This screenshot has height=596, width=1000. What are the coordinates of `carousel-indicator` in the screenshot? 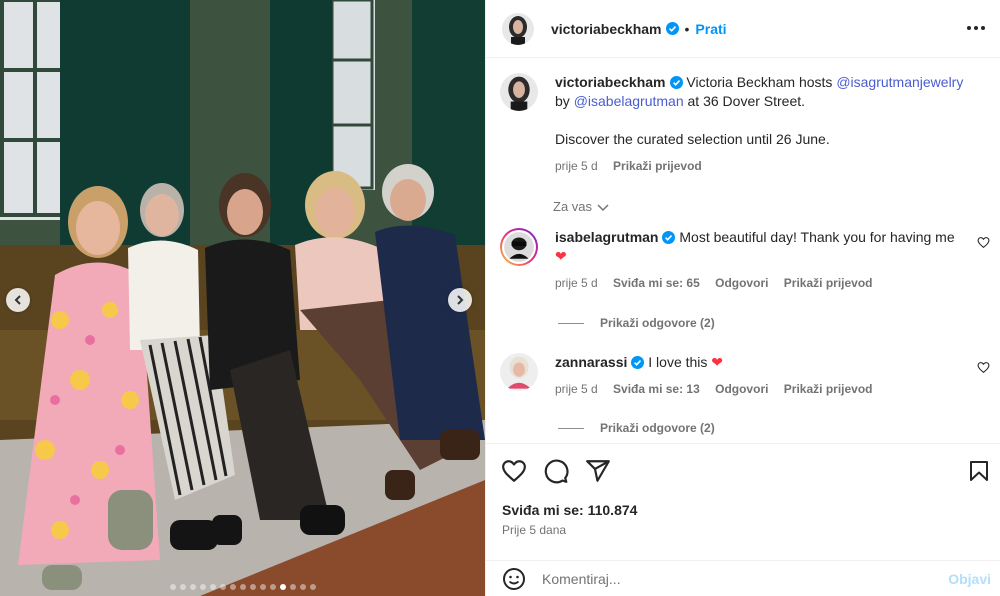 It's located at (242, 587).